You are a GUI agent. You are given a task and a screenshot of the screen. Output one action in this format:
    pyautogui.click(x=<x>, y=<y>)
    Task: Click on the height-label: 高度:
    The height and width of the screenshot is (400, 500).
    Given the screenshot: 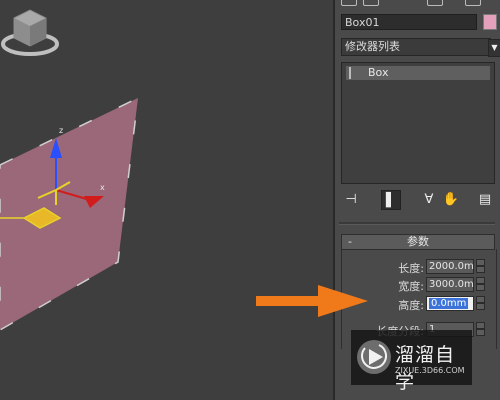 What is the action you would take?
    pyautogui.click(x=411, y=305)
    